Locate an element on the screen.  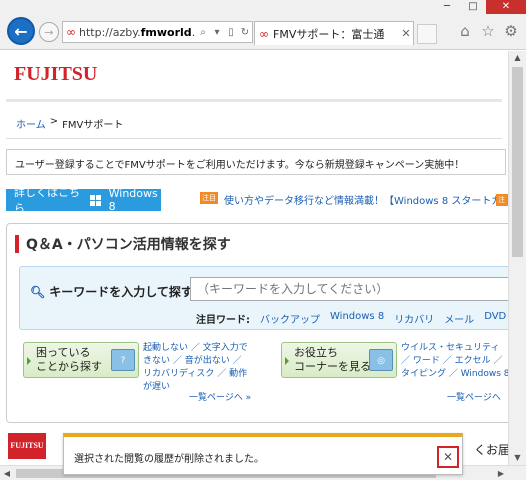
vertical-scrollbar: ▲ ▼ is located at coordinates (517, 258).